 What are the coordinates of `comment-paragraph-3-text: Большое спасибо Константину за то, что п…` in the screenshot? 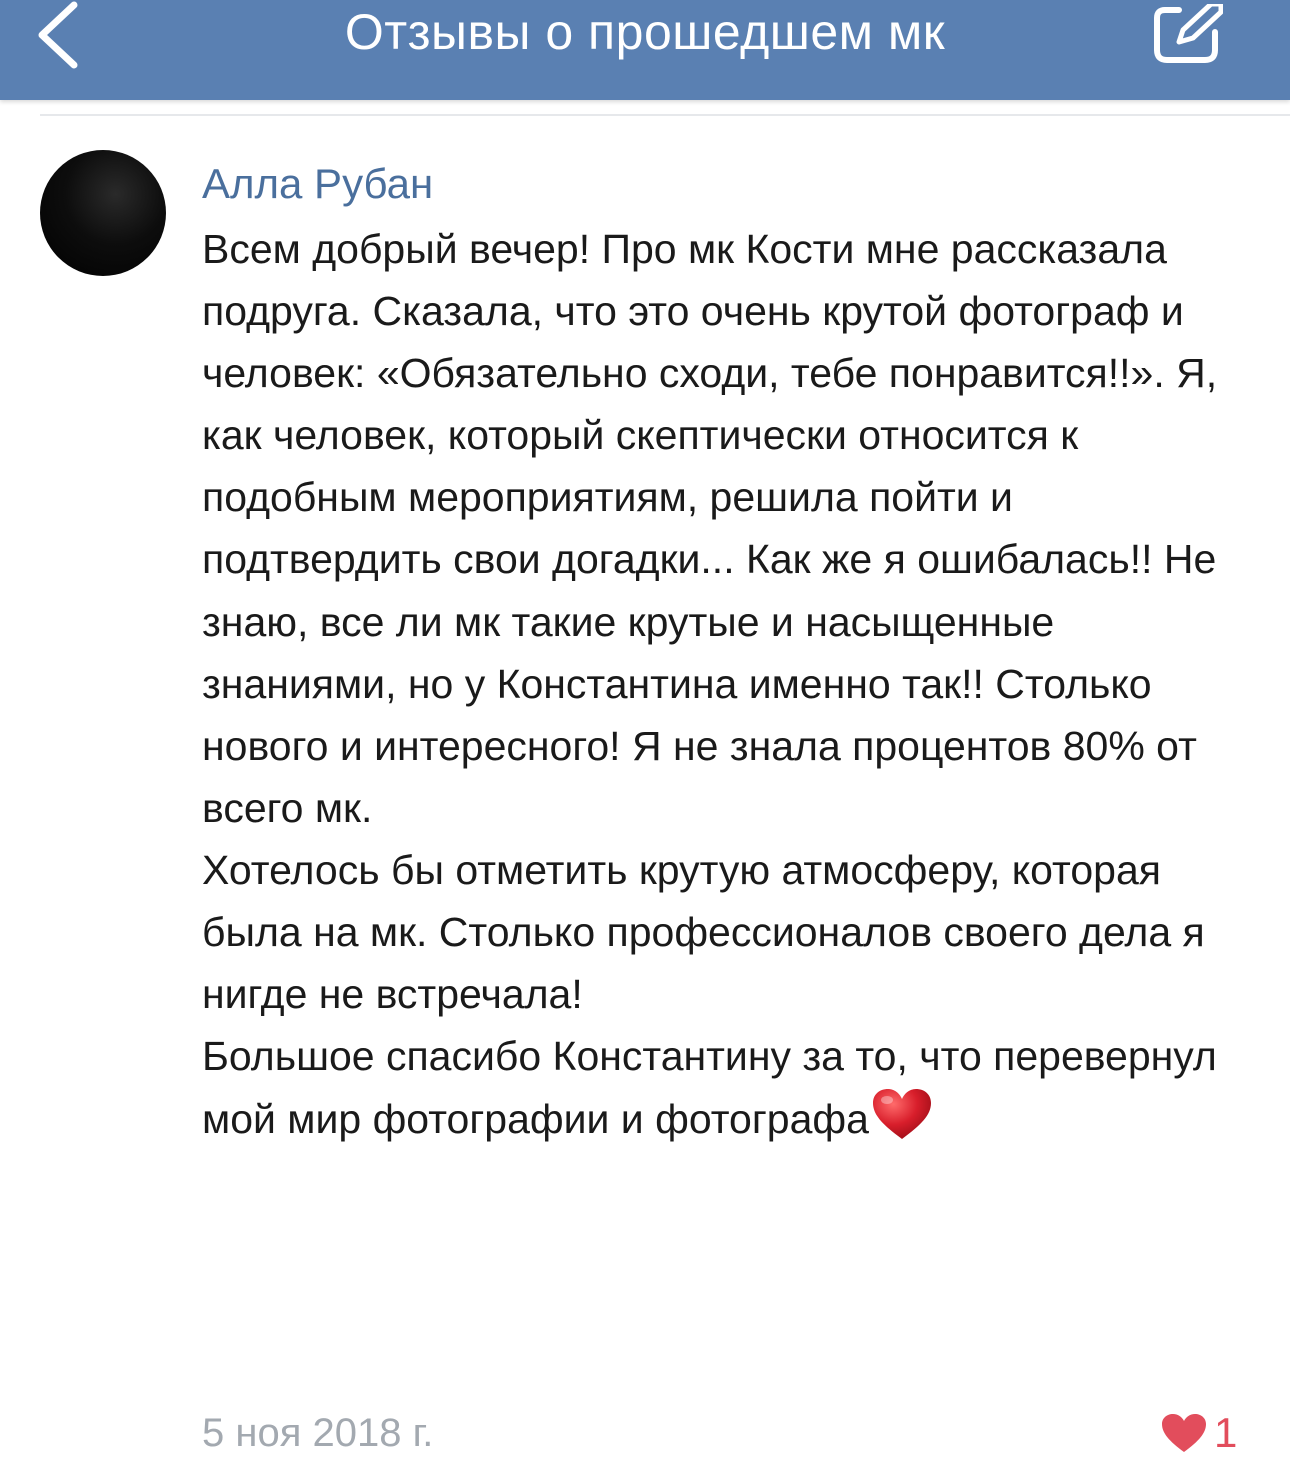 It's located at (709, 1088).